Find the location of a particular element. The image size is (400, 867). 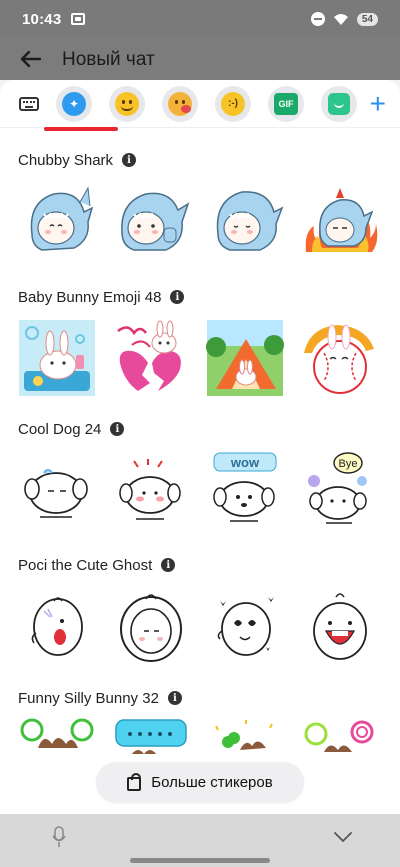

wifi-icon is located at coordinates (340, 19).